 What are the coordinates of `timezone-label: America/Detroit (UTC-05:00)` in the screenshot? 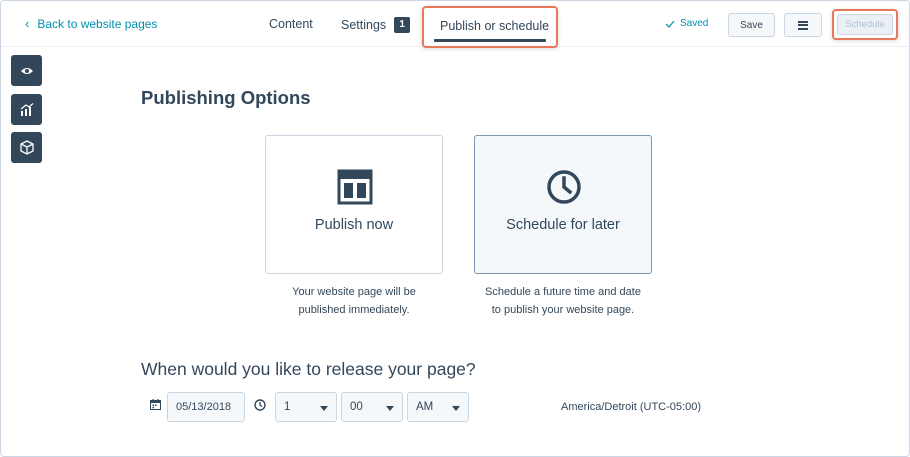 It's located at (631, 407).